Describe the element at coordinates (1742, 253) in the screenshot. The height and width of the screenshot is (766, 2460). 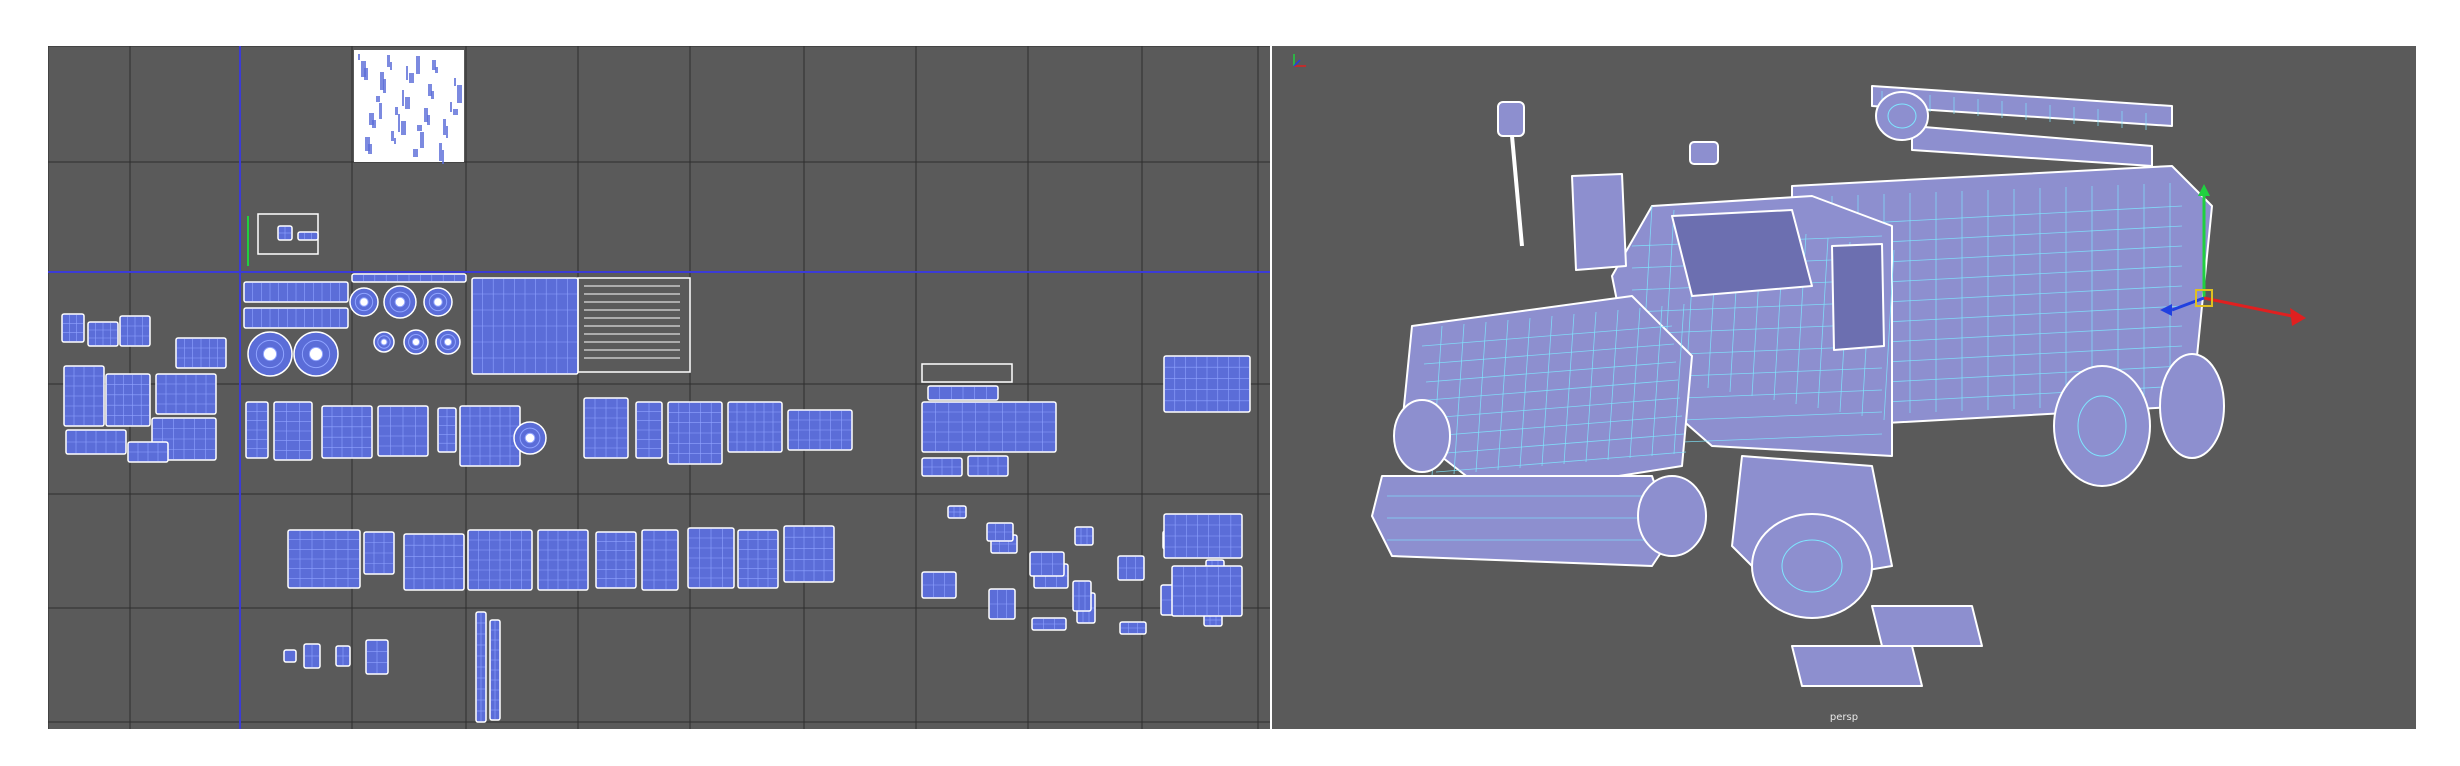
I see `cab-windshield` at that location.